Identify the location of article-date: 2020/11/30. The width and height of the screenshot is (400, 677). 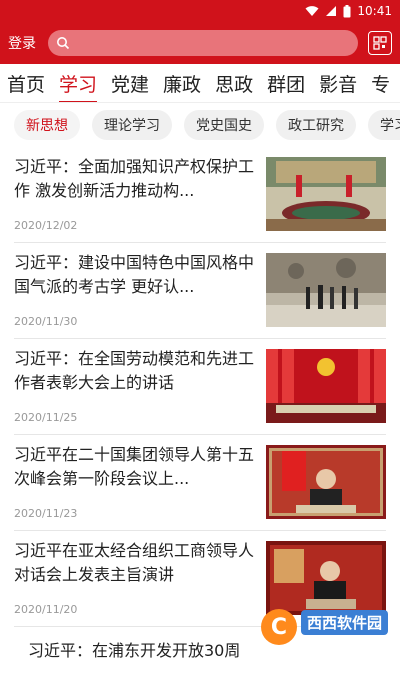
(46, 321).